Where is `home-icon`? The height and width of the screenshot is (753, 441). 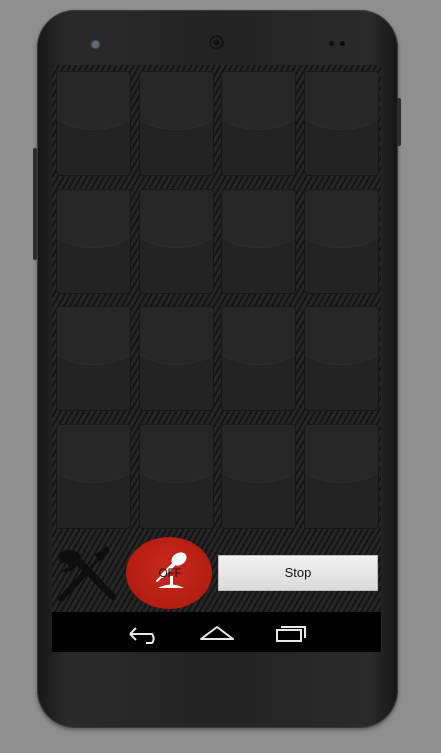
home-icon is located at coordinates (217, 633).